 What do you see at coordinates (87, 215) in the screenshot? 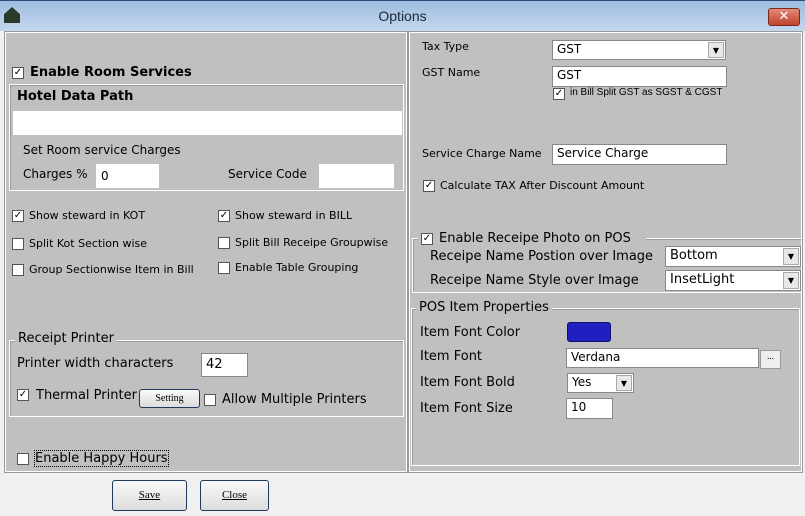
I see `show-steward-kot-label: Show steward in KOT` at bounding box center [87, 215].